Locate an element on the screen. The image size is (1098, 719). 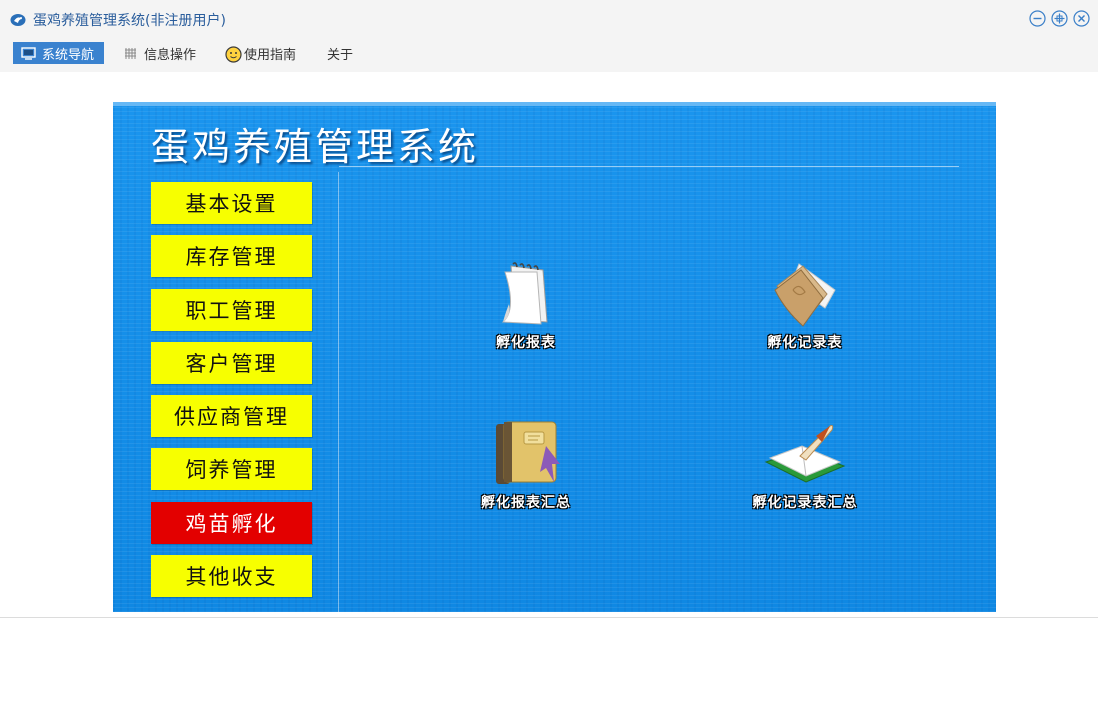
nav-label: 基本设置 is located at coordinates (231, 204).